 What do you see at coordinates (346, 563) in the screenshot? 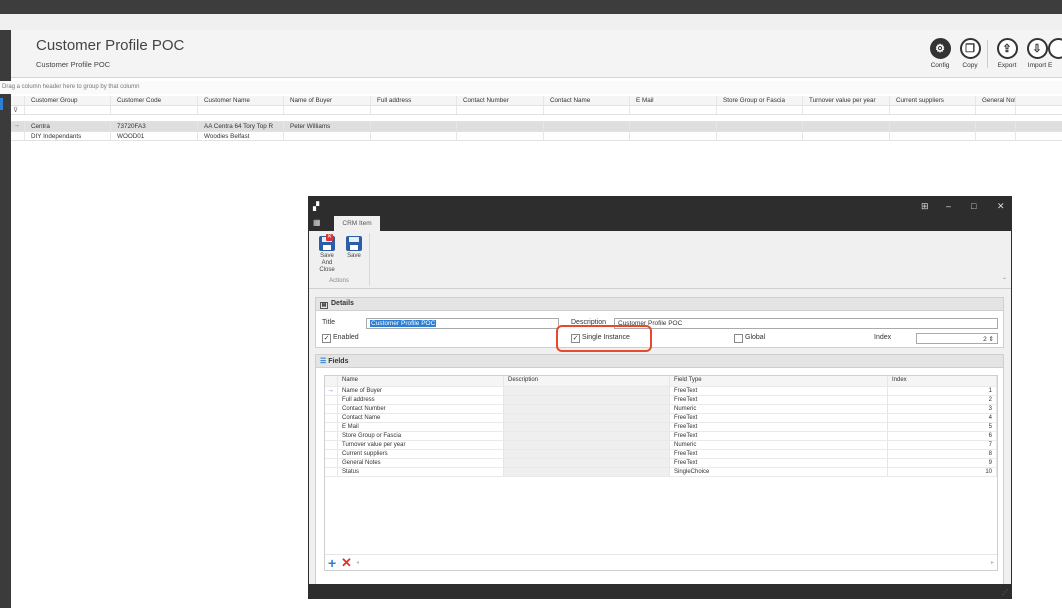
I see `delete-icon: ✕` at bounding box center [346, 563].